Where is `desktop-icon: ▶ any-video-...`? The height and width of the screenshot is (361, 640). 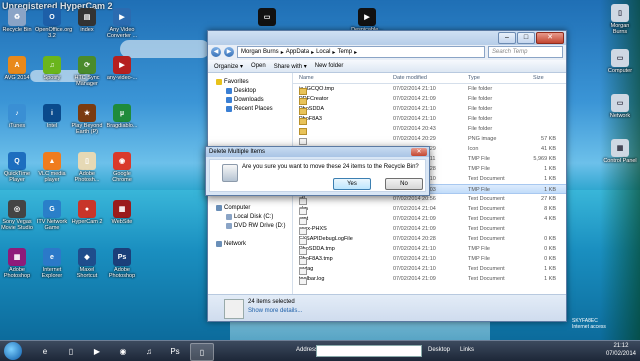 desktop-icon: ▶ any-video-... is located at coordinates (122, 68).